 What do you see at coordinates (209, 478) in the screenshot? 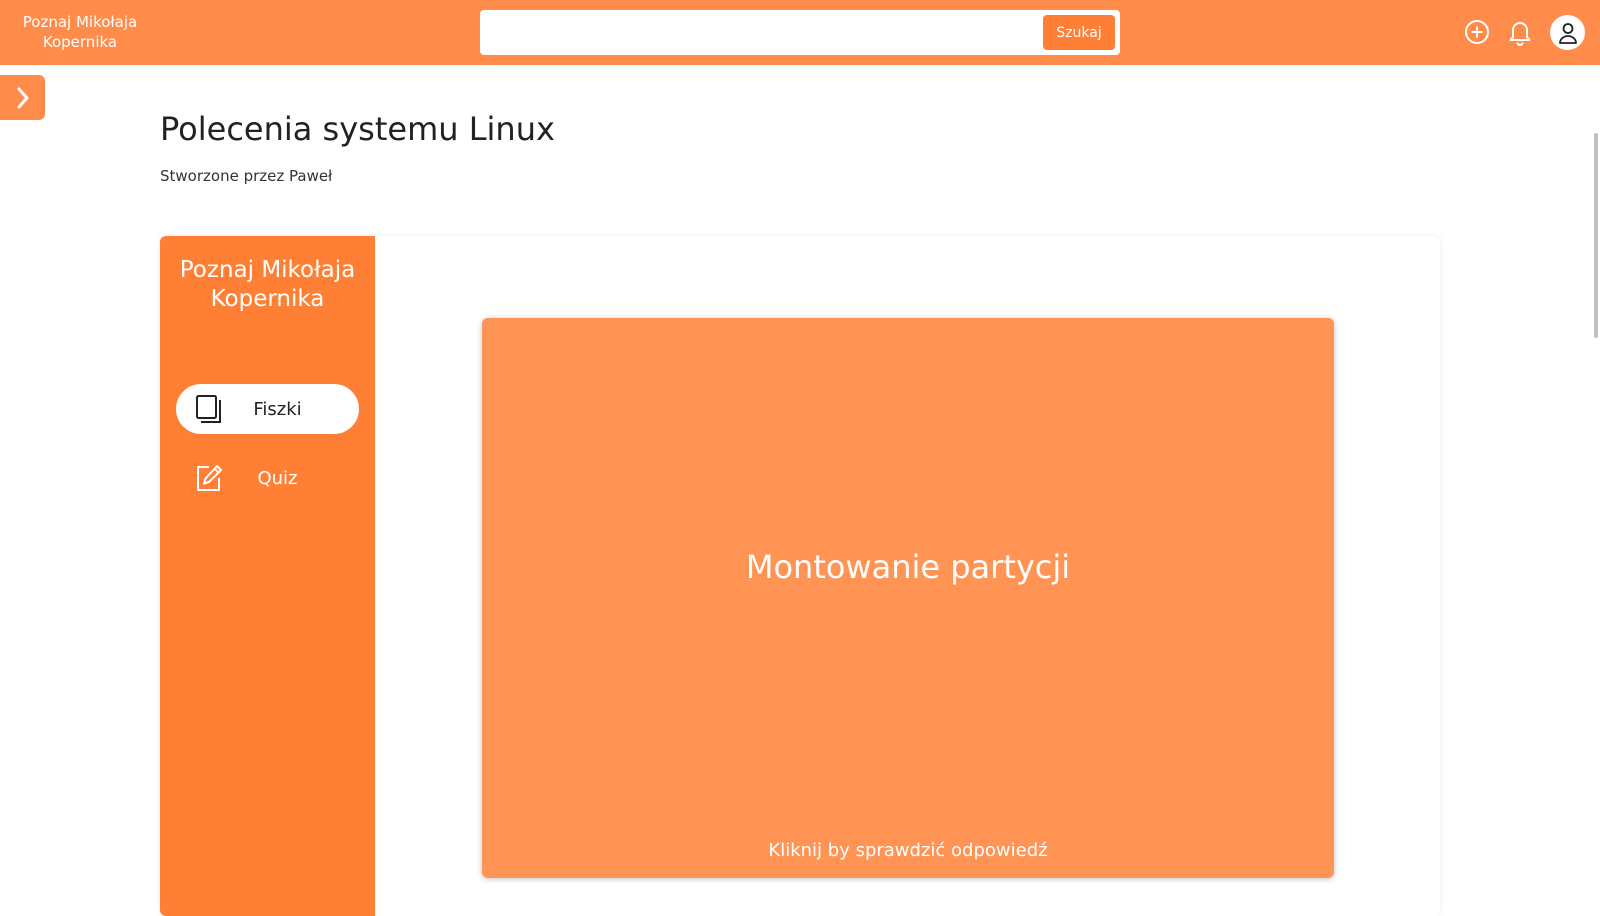
I see `edit-icon` at bounding box center [209, 478].